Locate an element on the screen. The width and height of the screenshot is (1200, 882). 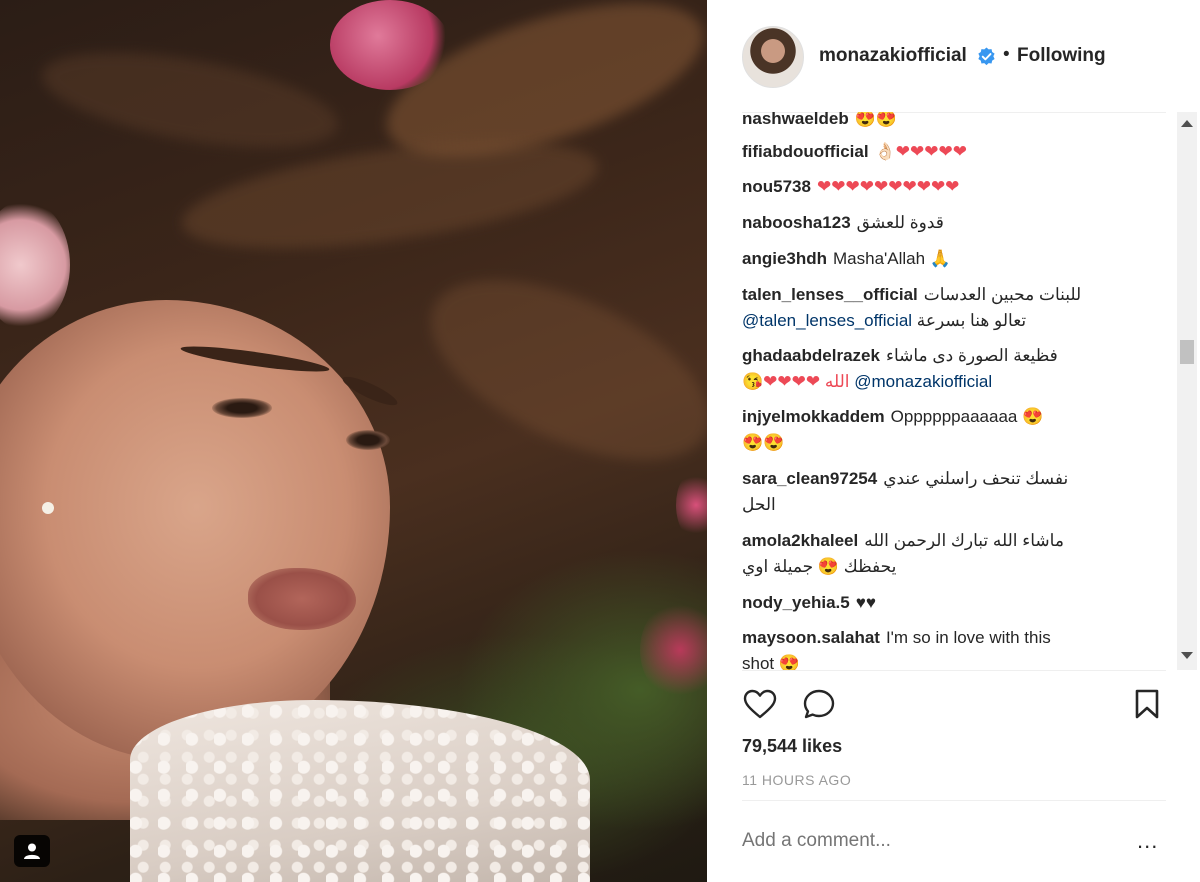
like-button is located at coordinates (760, 704).